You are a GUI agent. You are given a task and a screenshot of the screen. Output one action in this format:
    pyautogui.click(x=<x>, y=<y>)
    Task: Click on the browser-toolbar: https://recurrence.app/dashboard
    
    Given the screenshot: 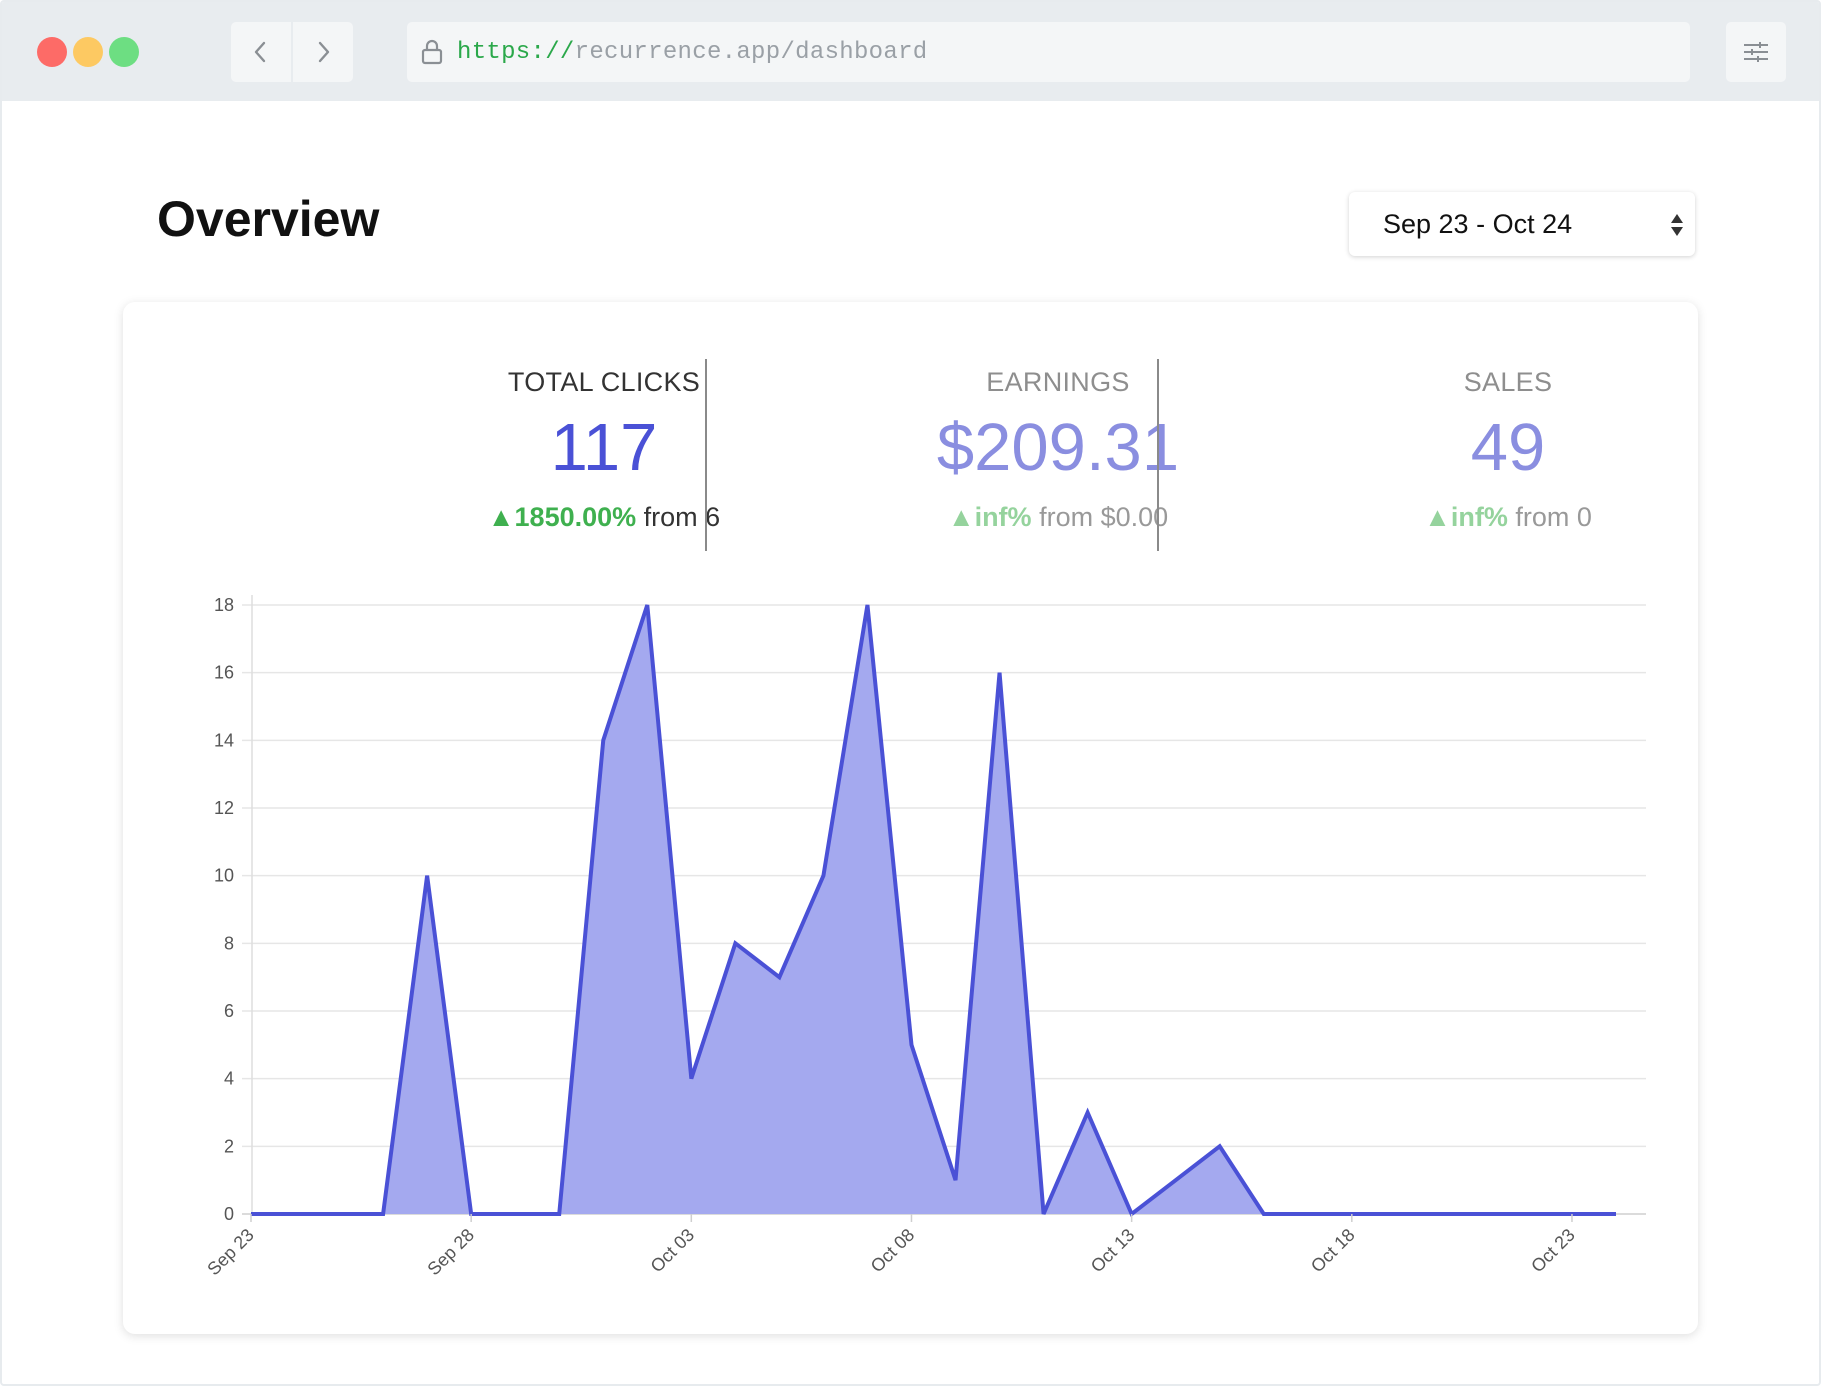 What is the action you would take?
    pyautogui.click(x=910, y=51)
    